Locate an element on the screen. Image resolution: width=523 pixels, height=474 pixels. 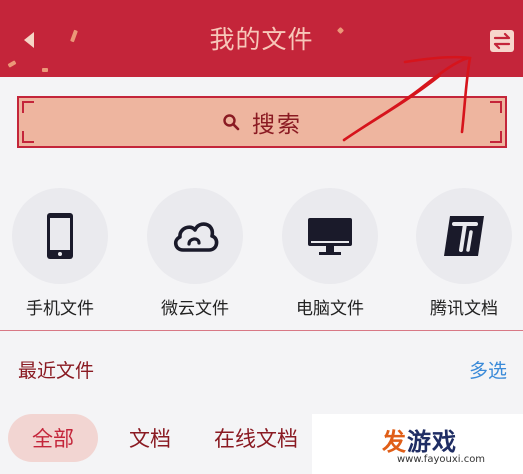
switch-view-icon is located at coordinates (502, 41).